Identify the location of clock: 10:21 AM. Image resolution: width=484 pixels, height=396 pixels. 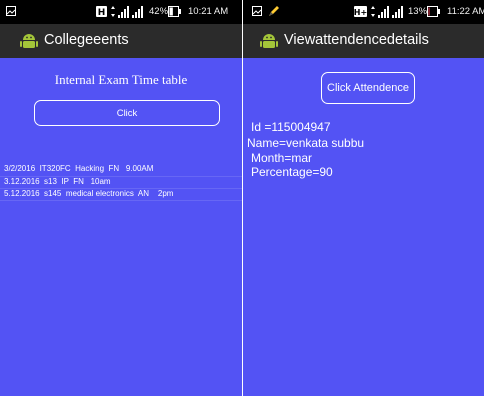
(208, 11).